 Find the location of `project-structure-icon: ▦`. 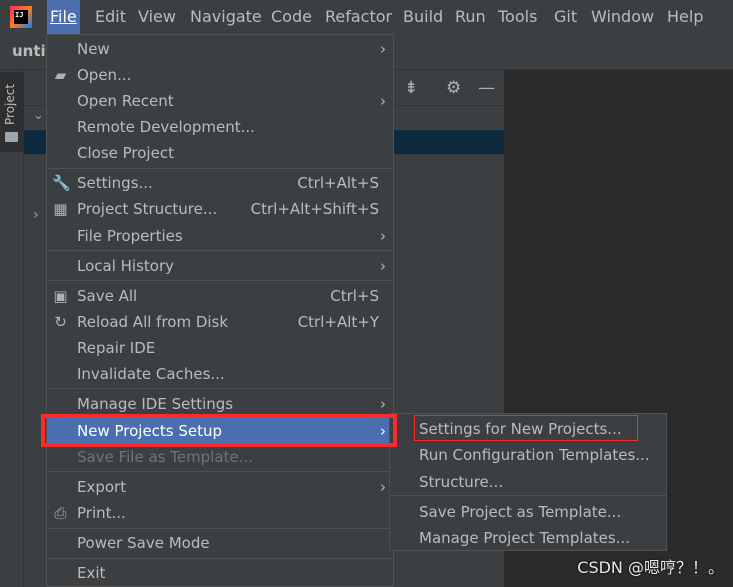

project-structure-icon: ▦ is located at coordinates (60, 209).